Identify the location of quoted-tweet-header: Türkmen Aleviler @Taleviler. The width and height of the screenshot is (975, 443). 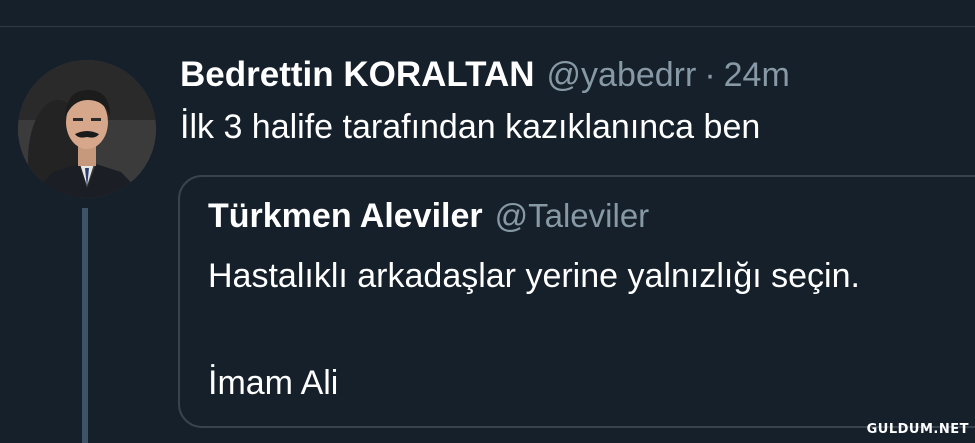
(428, 216).